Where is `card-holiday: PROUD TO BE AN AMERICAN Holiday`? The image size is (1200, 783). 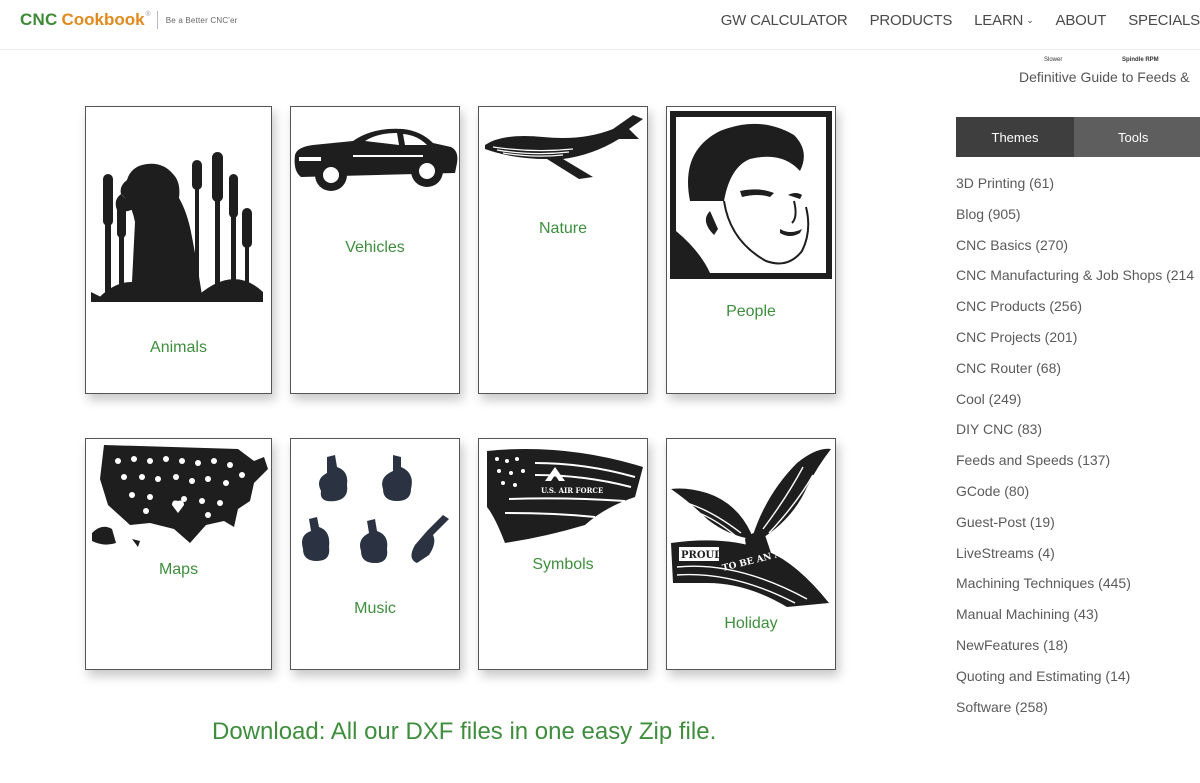
card-holiday: PROUD TO BE AN AMERICAN Holiday is located at coordinates (751, 554).